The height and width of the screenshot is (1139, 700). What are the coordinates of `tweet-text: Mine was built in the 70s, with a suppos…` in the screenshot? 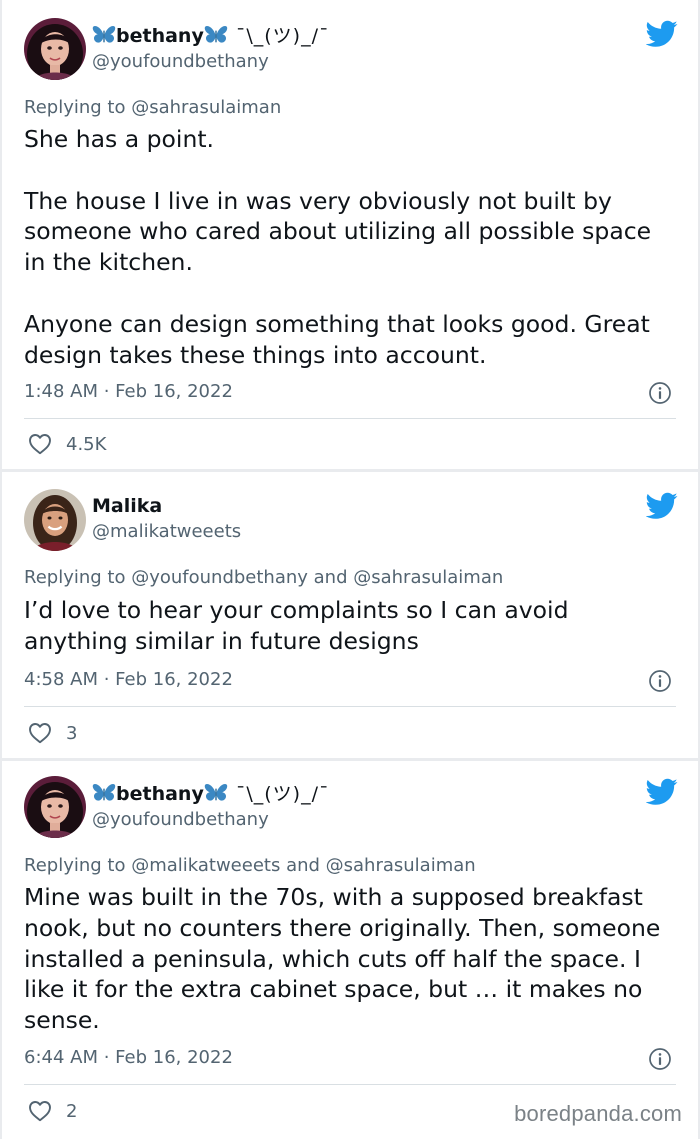 It's located at (350, 959).